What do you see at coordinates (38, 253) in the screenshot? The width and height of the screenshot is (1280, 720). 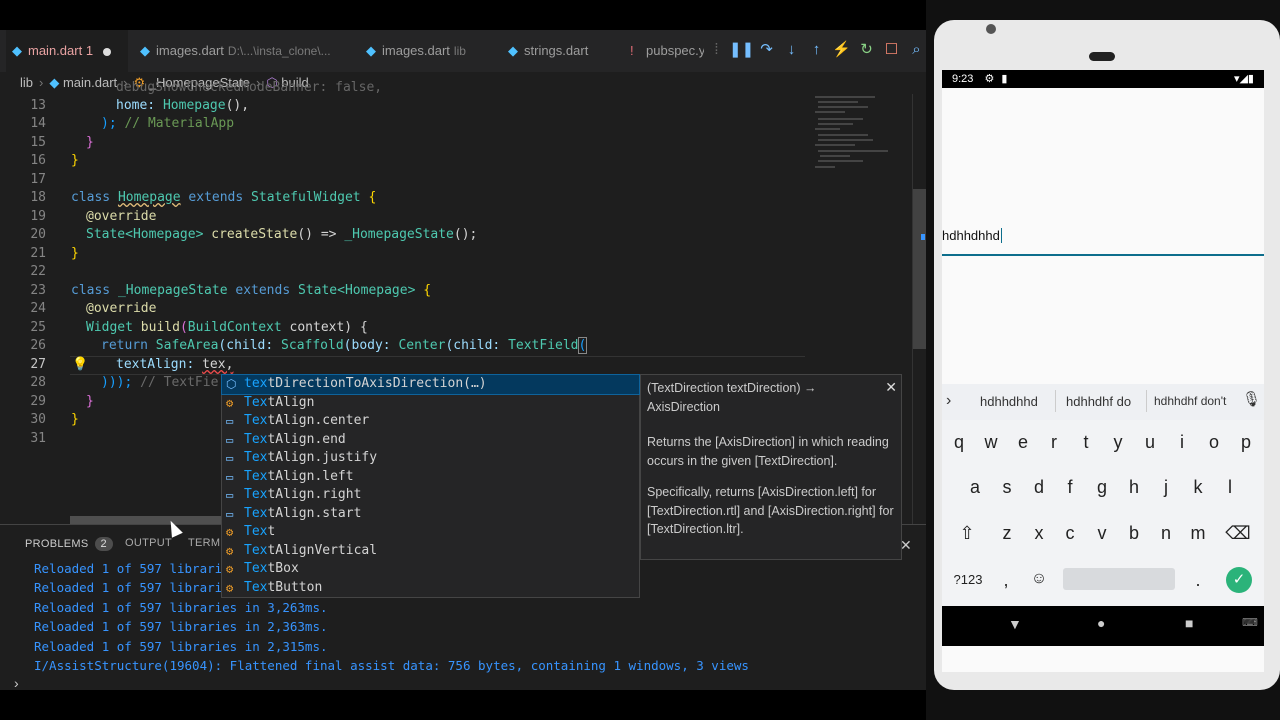 I see `line-number: 21` at bounding box center [38, 253].